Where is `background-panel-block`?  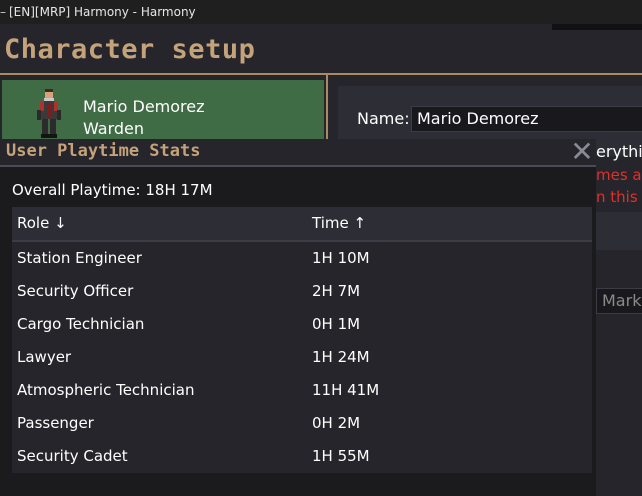 background-panel-block is located at coordinates (619, 231).